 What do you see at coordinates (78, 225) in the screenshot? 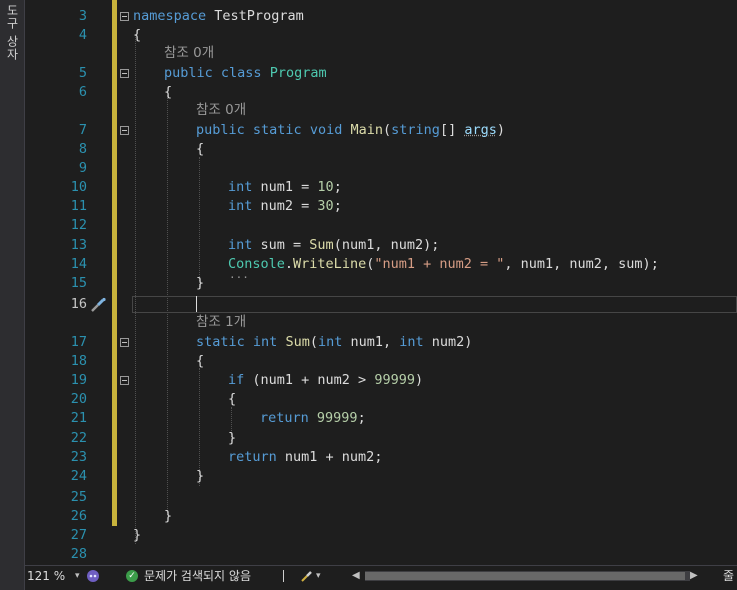
I see `line-number: 12` at bounding box center [78, 225].